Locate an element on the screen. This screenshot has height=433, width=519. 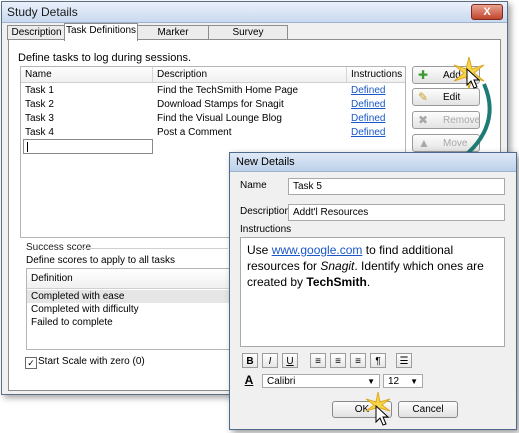
column-header-instructions: Instructions is located at coordinates (376, 75).